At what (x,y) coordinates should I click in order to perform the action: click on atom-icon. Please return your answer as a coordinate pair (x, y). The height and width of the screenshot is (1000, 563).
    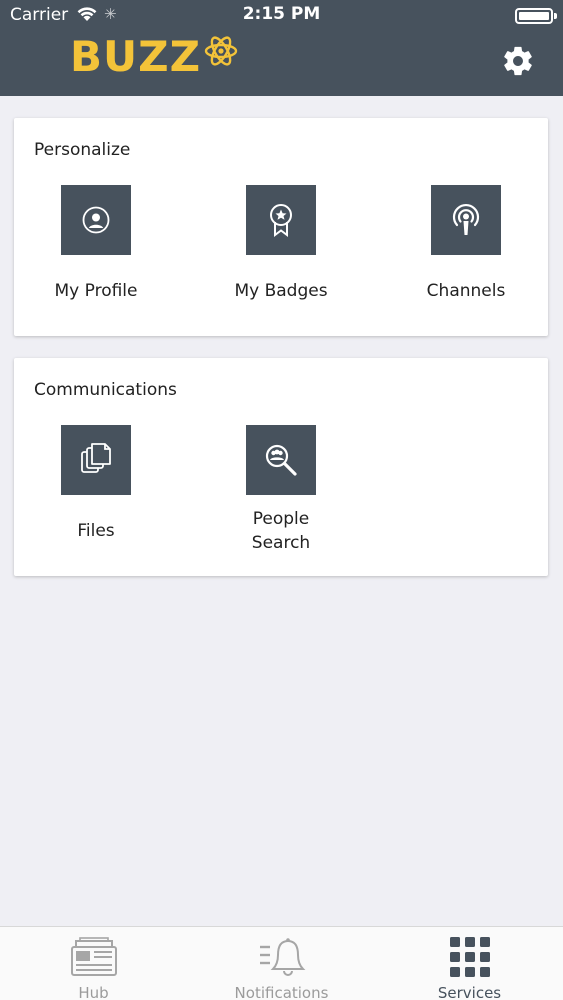
    Looking at the image, I should click on (221, 53).